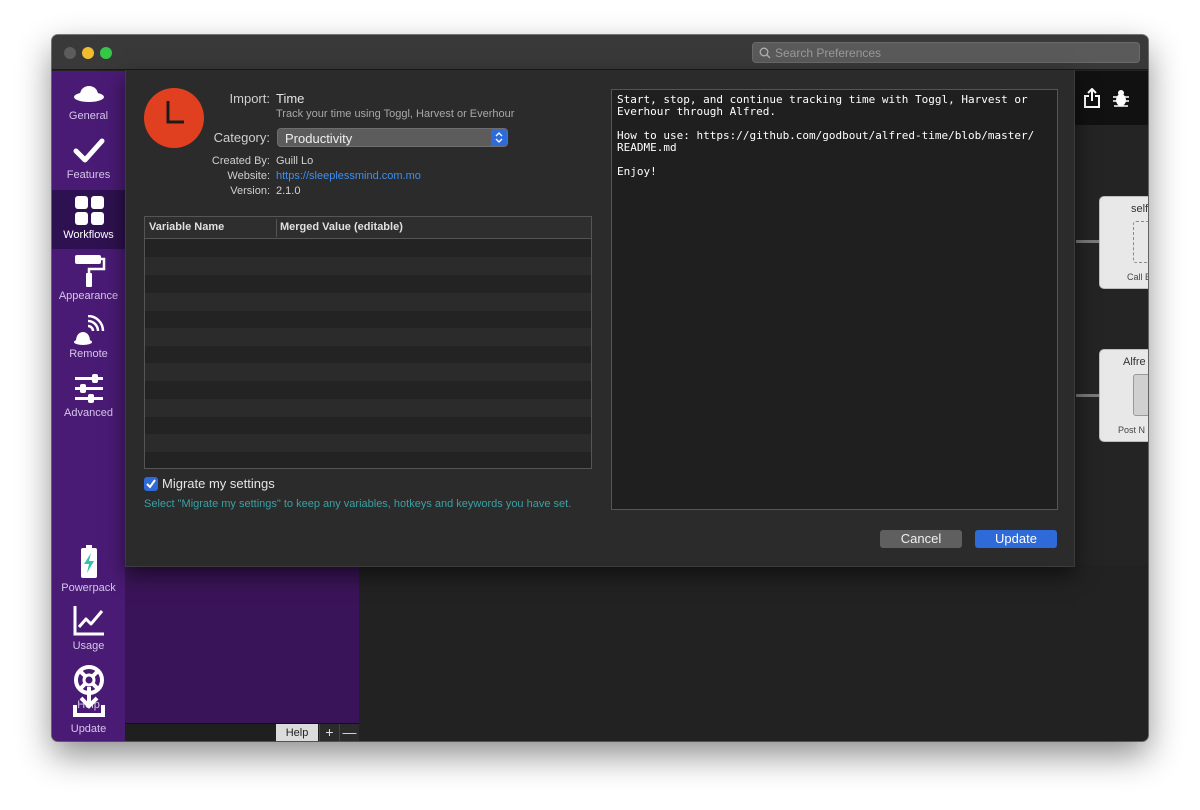 This screenshot has height=810, width=1200. I want to click on migrate-settings-checkbox, so click(151, 484).